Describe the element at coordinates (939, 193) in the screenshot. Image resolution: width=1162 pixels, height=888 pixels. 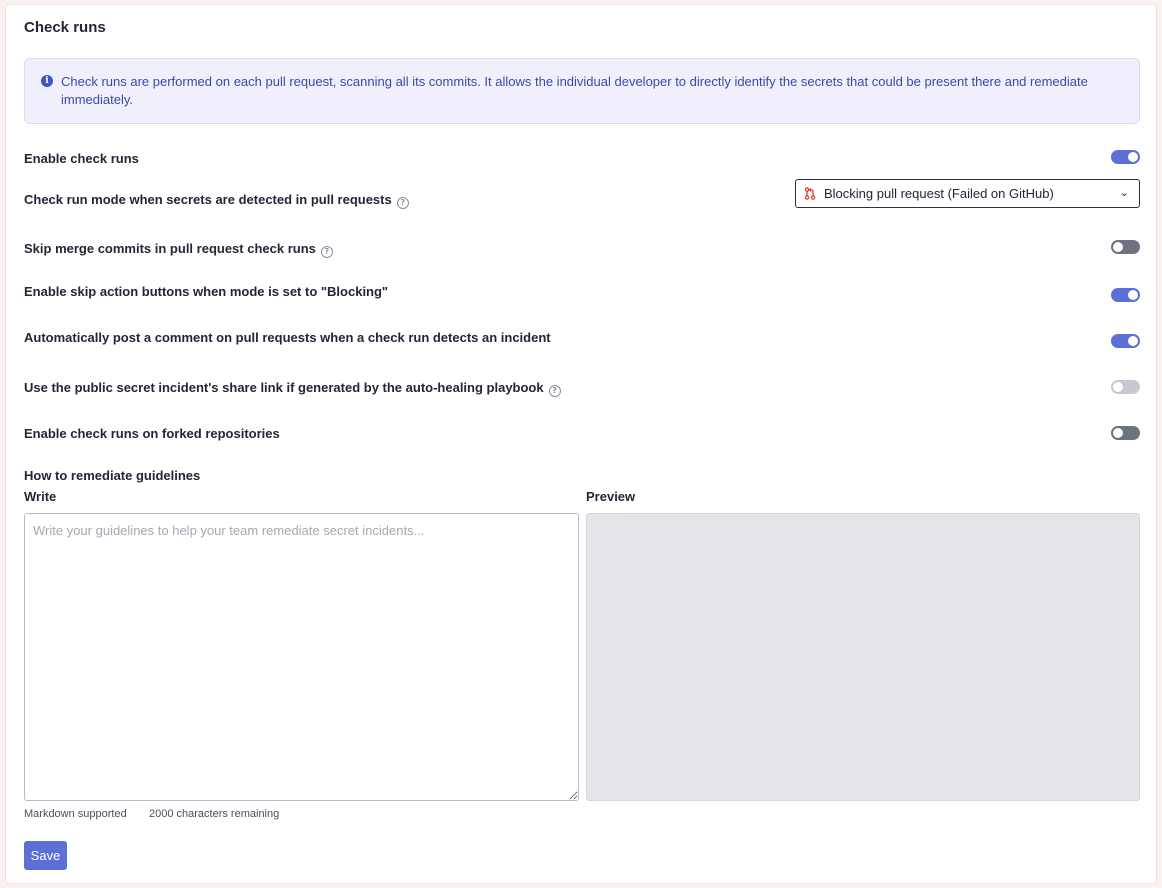
I see `check-run-mode-value: Blocking pull request (Failed on GitHub)` at that location.